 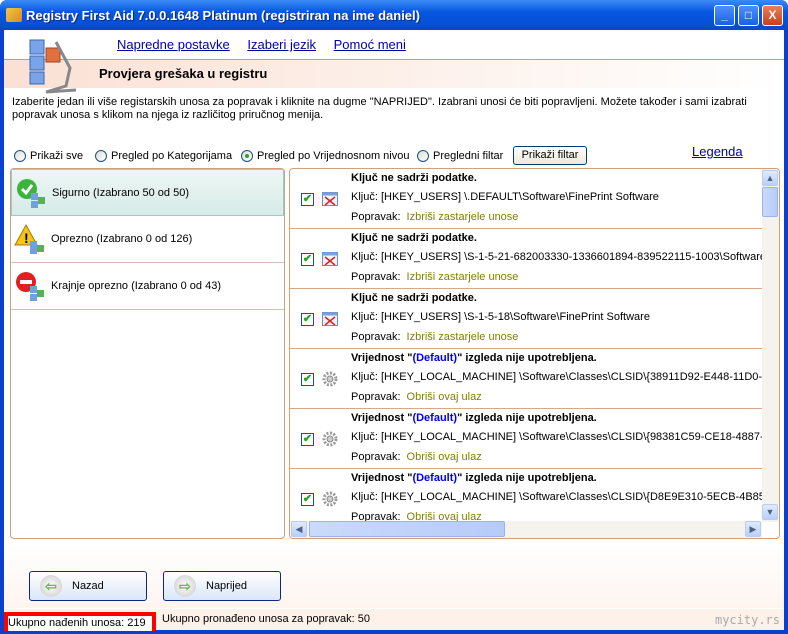 I want to click on status-total-found: Ukupno nađenih unosa: 219, so click(x=80, y=621).